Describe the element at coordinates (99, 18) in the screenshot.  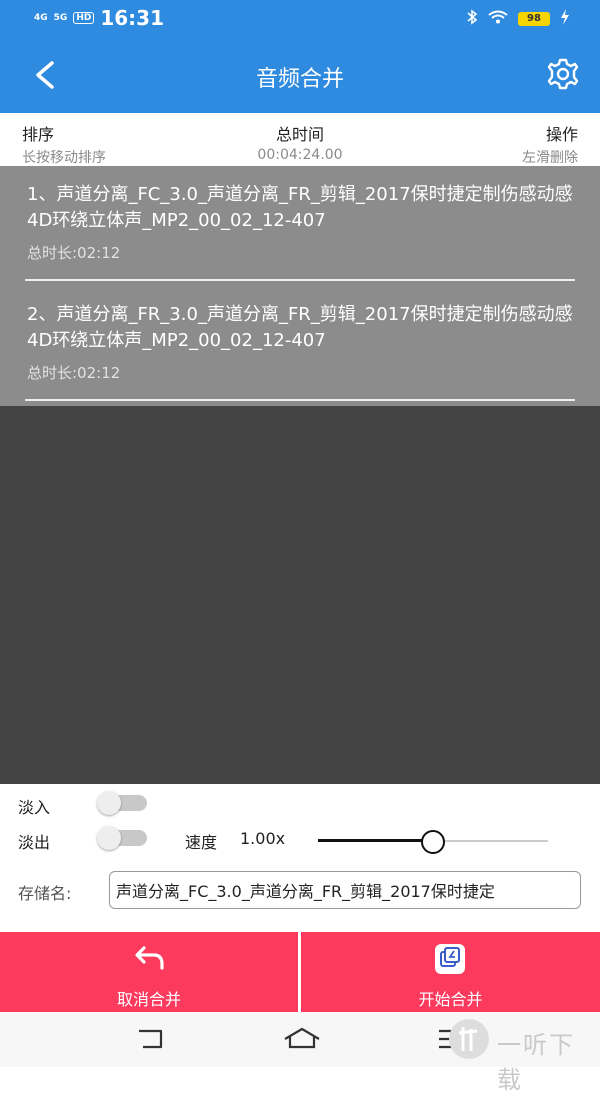
I see `status-left: 4G 5G HD 16:31` at that location.